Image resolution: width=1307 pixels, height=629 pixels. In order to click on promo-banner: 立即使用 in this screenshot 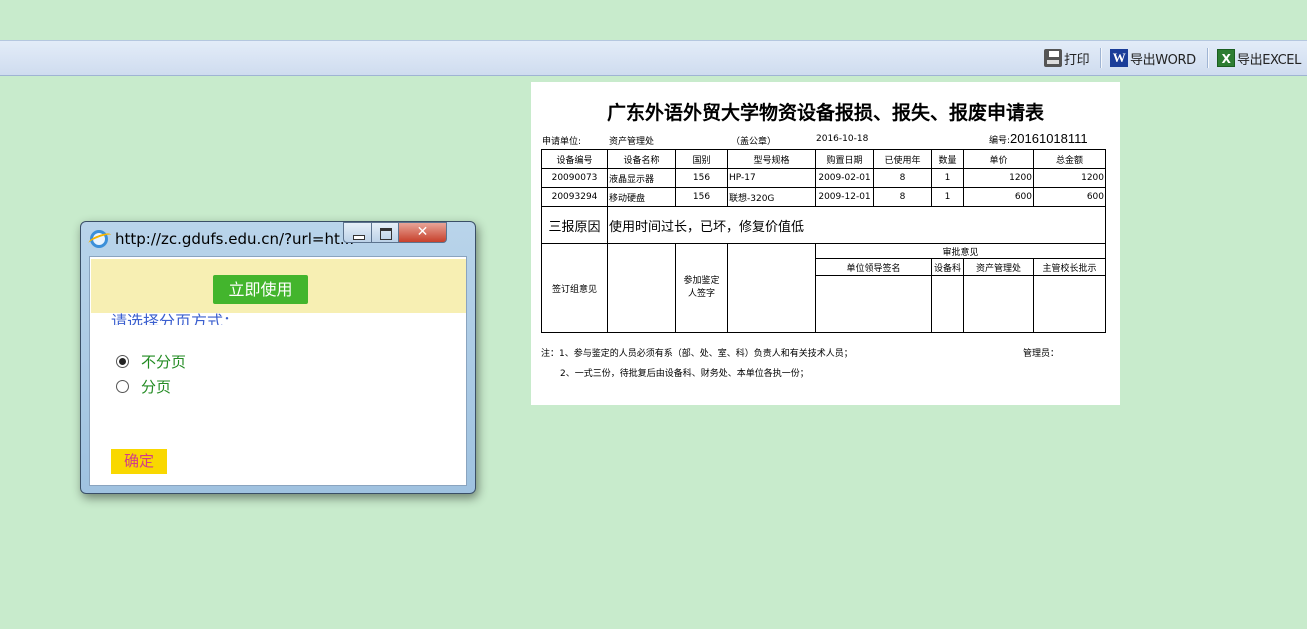, I will do `click(278, 286)`.